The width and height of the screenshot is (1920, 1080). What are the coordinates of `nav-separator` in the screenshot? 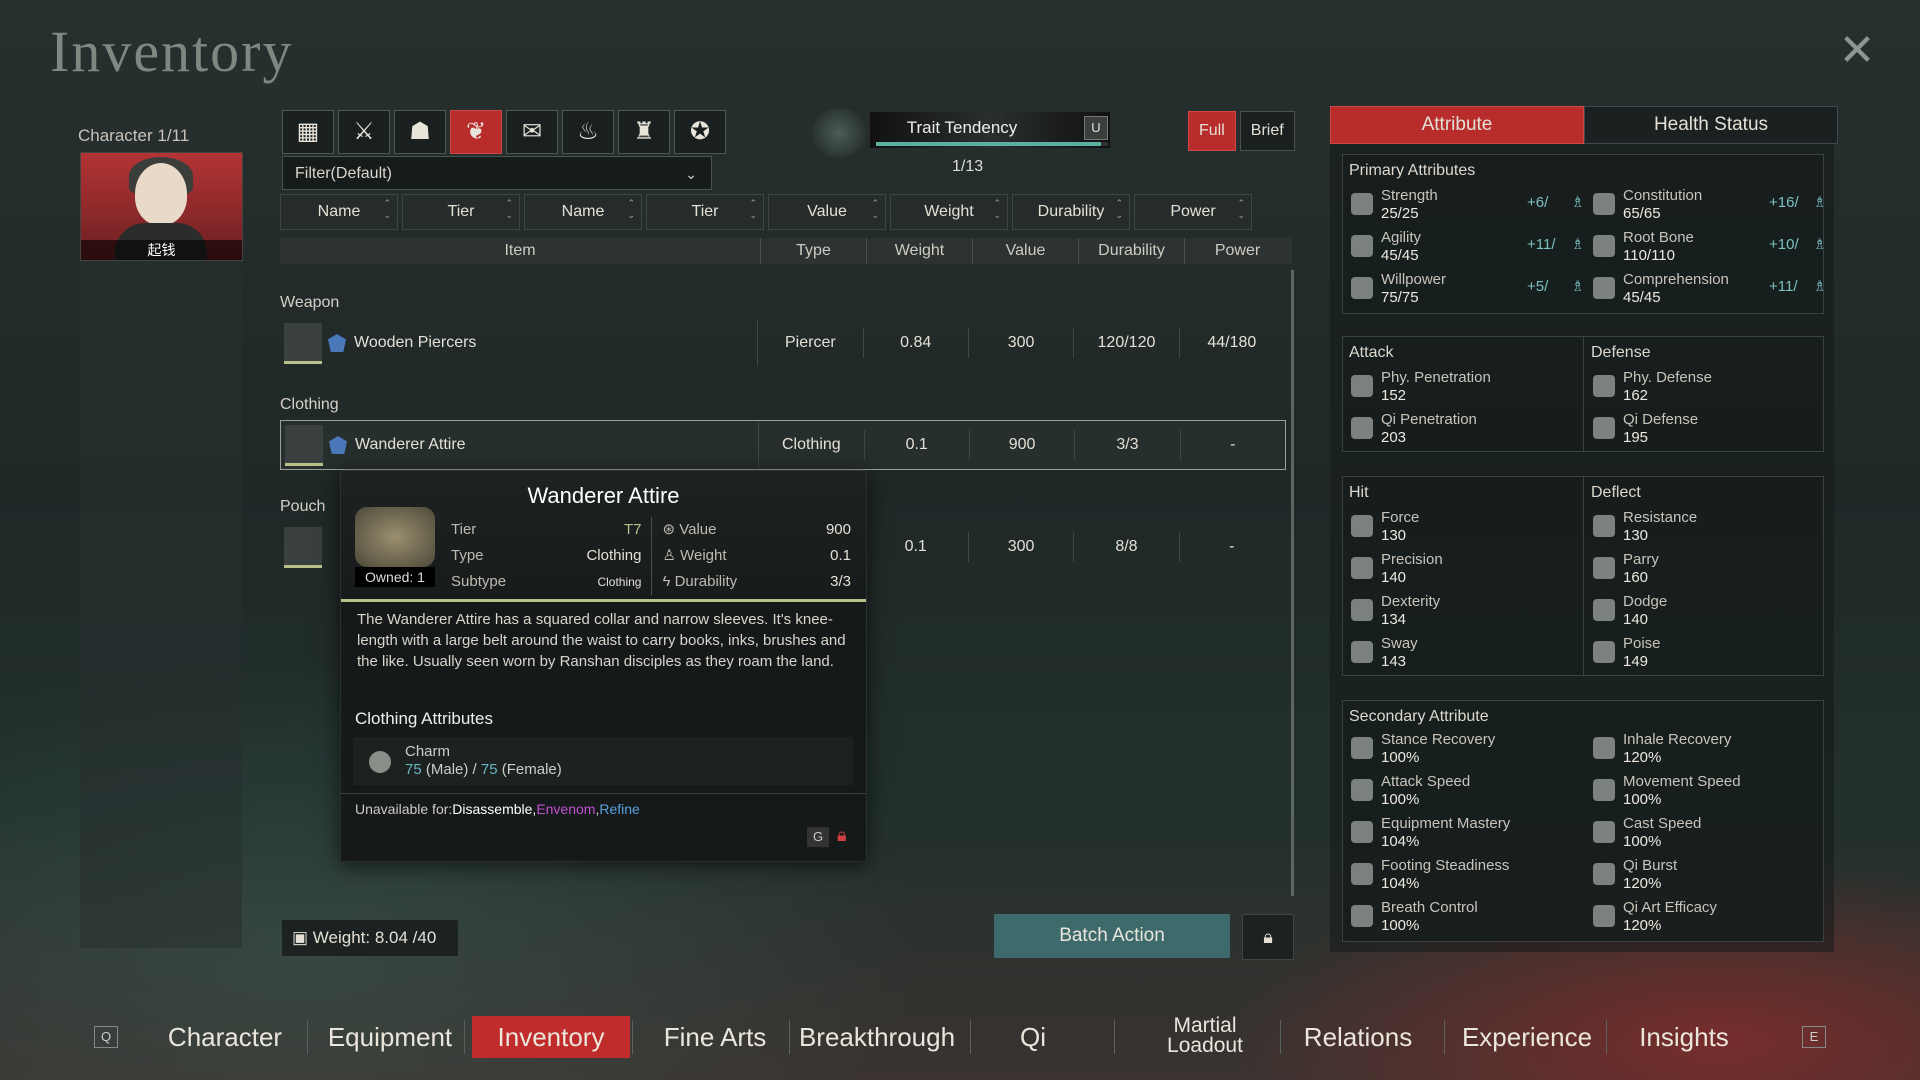 It's located at (1444, 1037).